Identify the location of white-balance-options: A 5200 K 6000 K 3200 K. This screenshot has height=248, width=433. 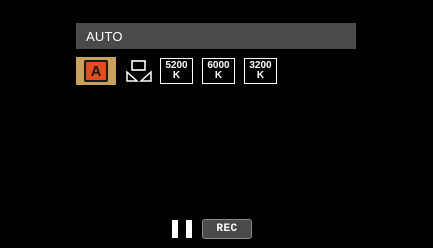
(181, 71).